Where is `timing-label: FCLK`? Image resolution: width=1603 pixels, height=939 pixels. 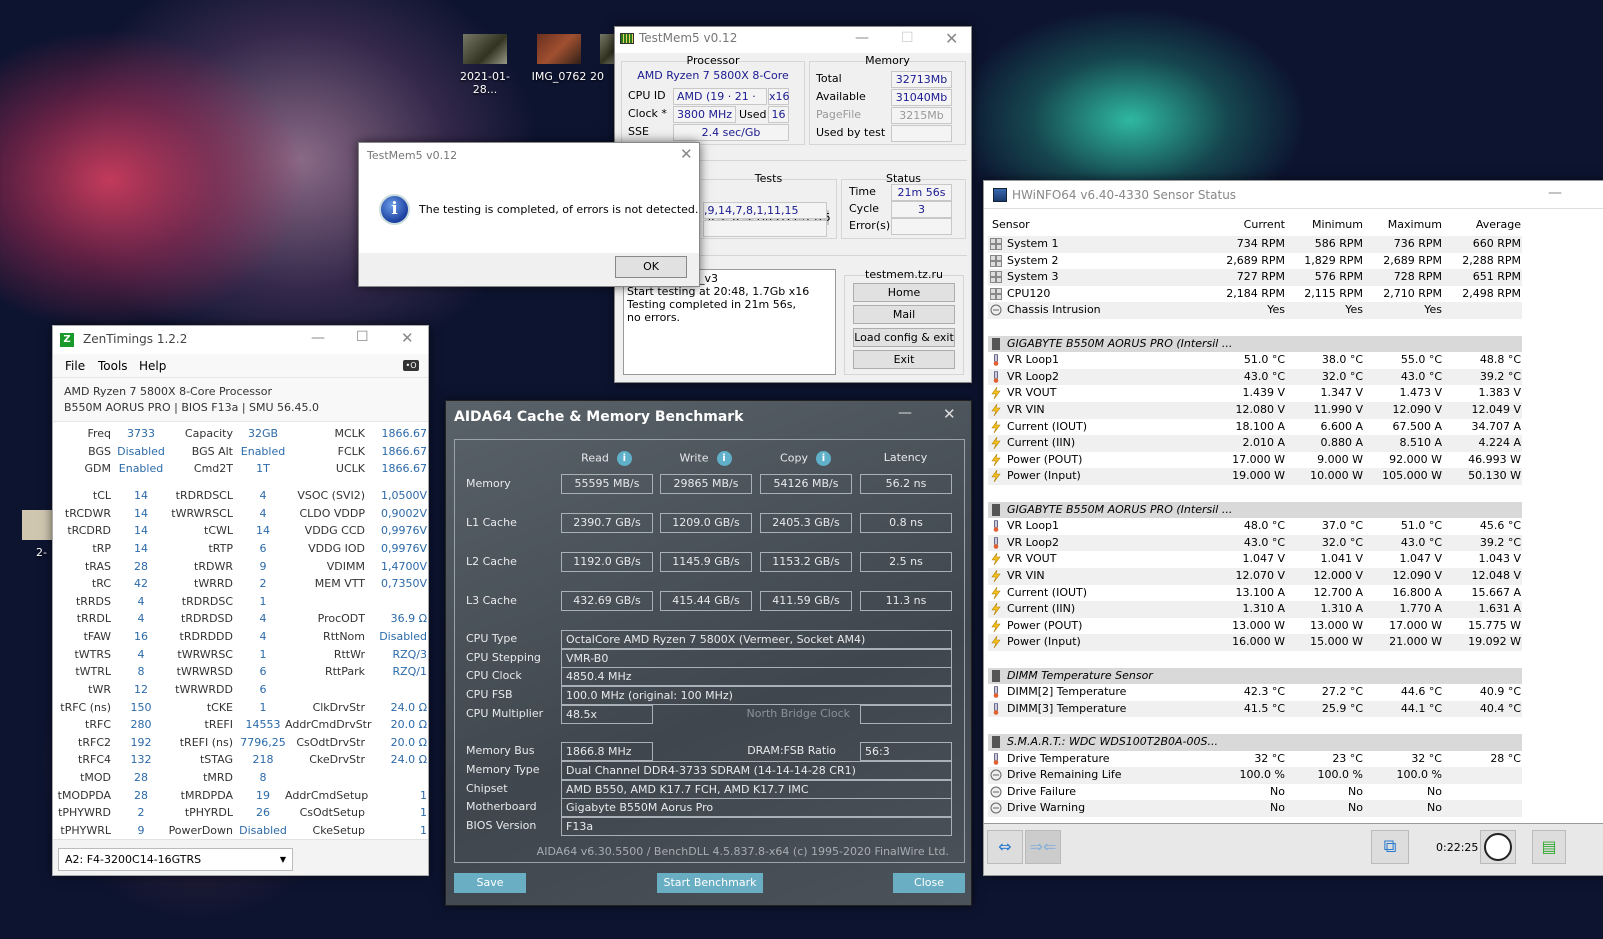
timing-label: FCLK is located at coordinates (351, 451).